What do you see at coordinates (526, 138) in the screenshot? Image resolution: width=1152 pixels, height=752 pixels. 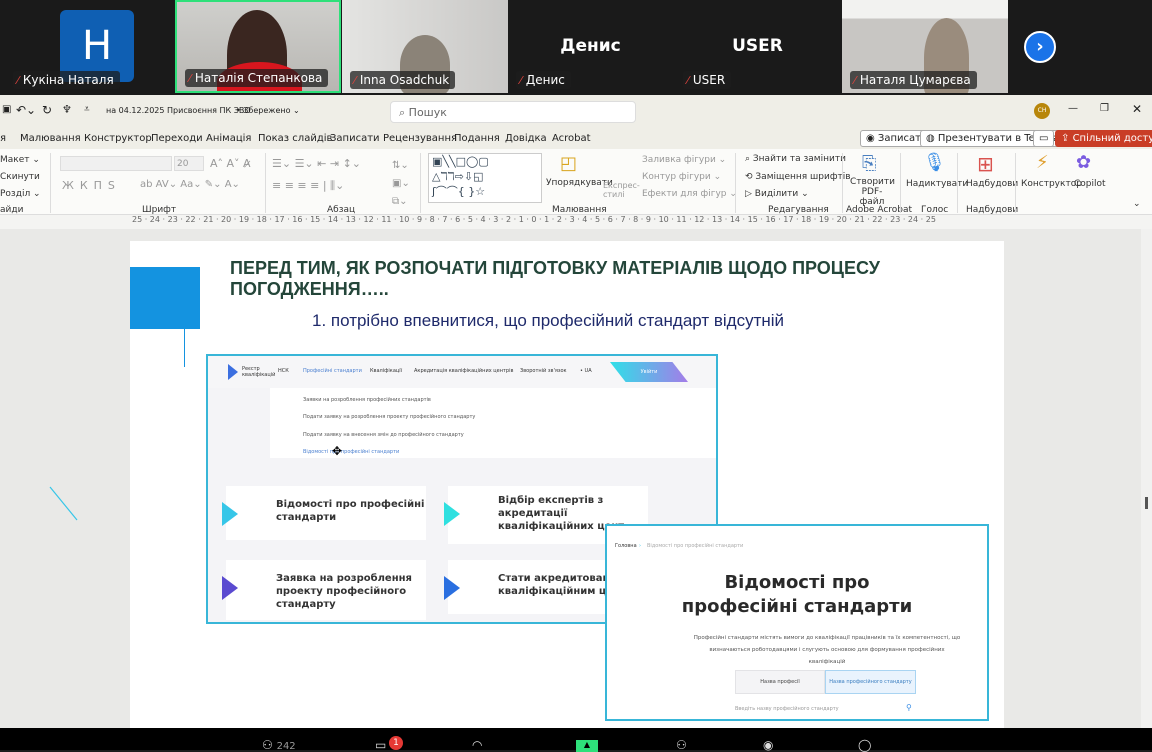 I see `tab-help: Довідка` at bounding box center [526, 138].